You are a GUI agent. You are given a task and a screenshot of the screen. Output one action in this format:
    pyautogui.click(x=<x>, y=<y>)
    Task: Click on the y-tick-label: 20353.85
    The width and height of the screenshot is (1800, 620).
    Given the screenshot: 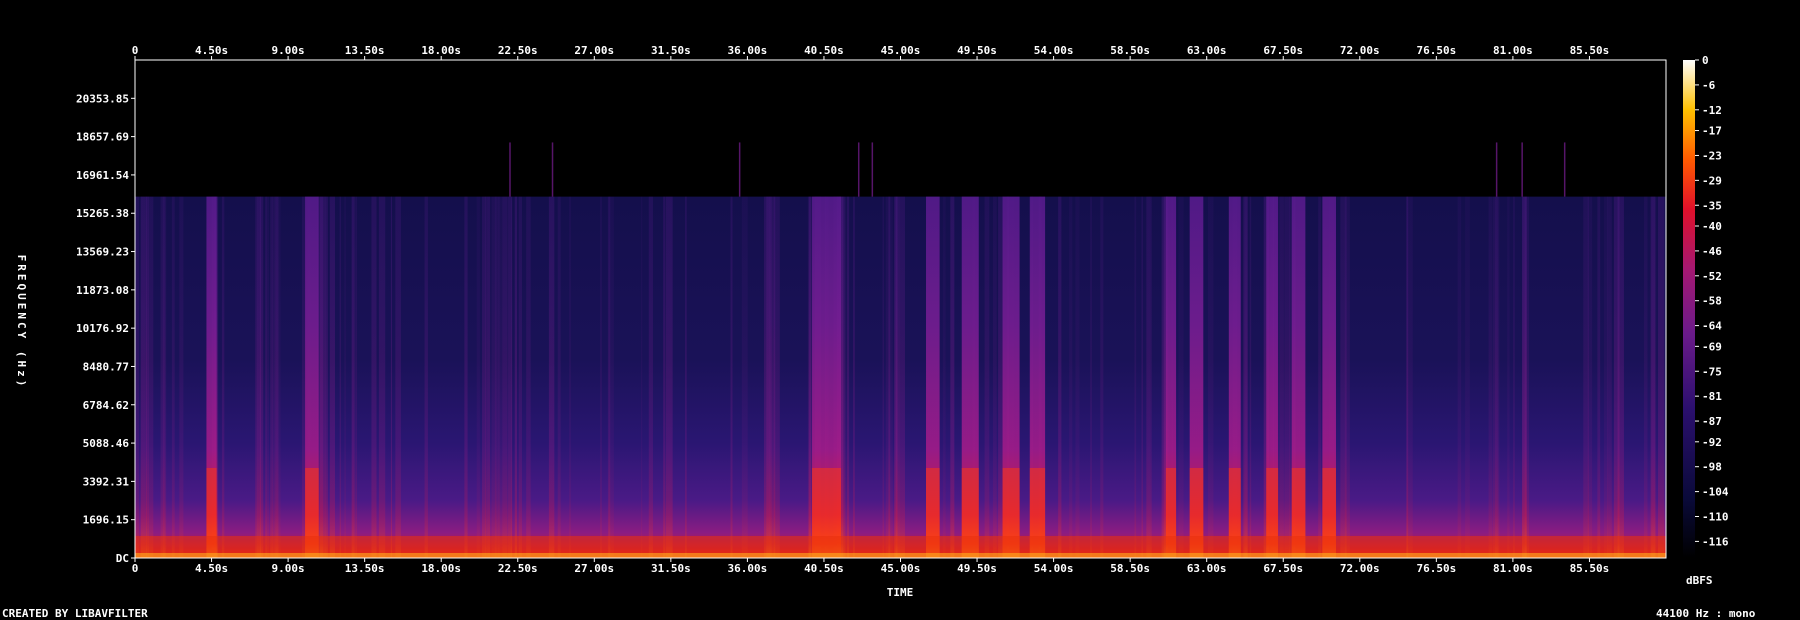 What is the action you would take?
    pyautogui.click(x=102, y=98)
    